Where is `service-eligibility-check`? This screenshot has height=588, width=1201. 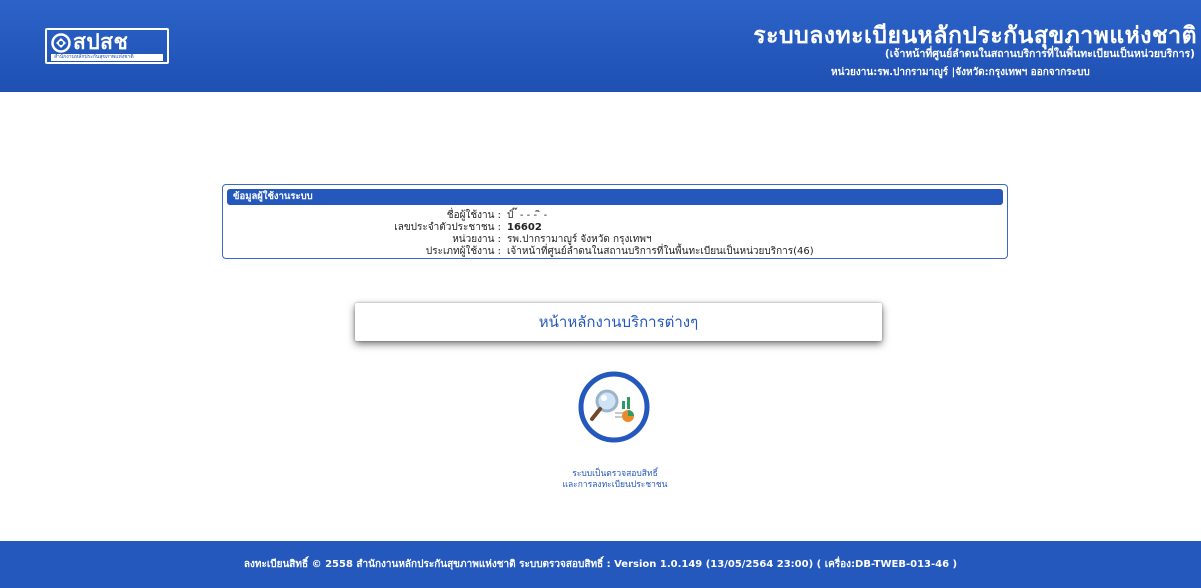 service-eligibility-check is located at coordinates (613, 409).